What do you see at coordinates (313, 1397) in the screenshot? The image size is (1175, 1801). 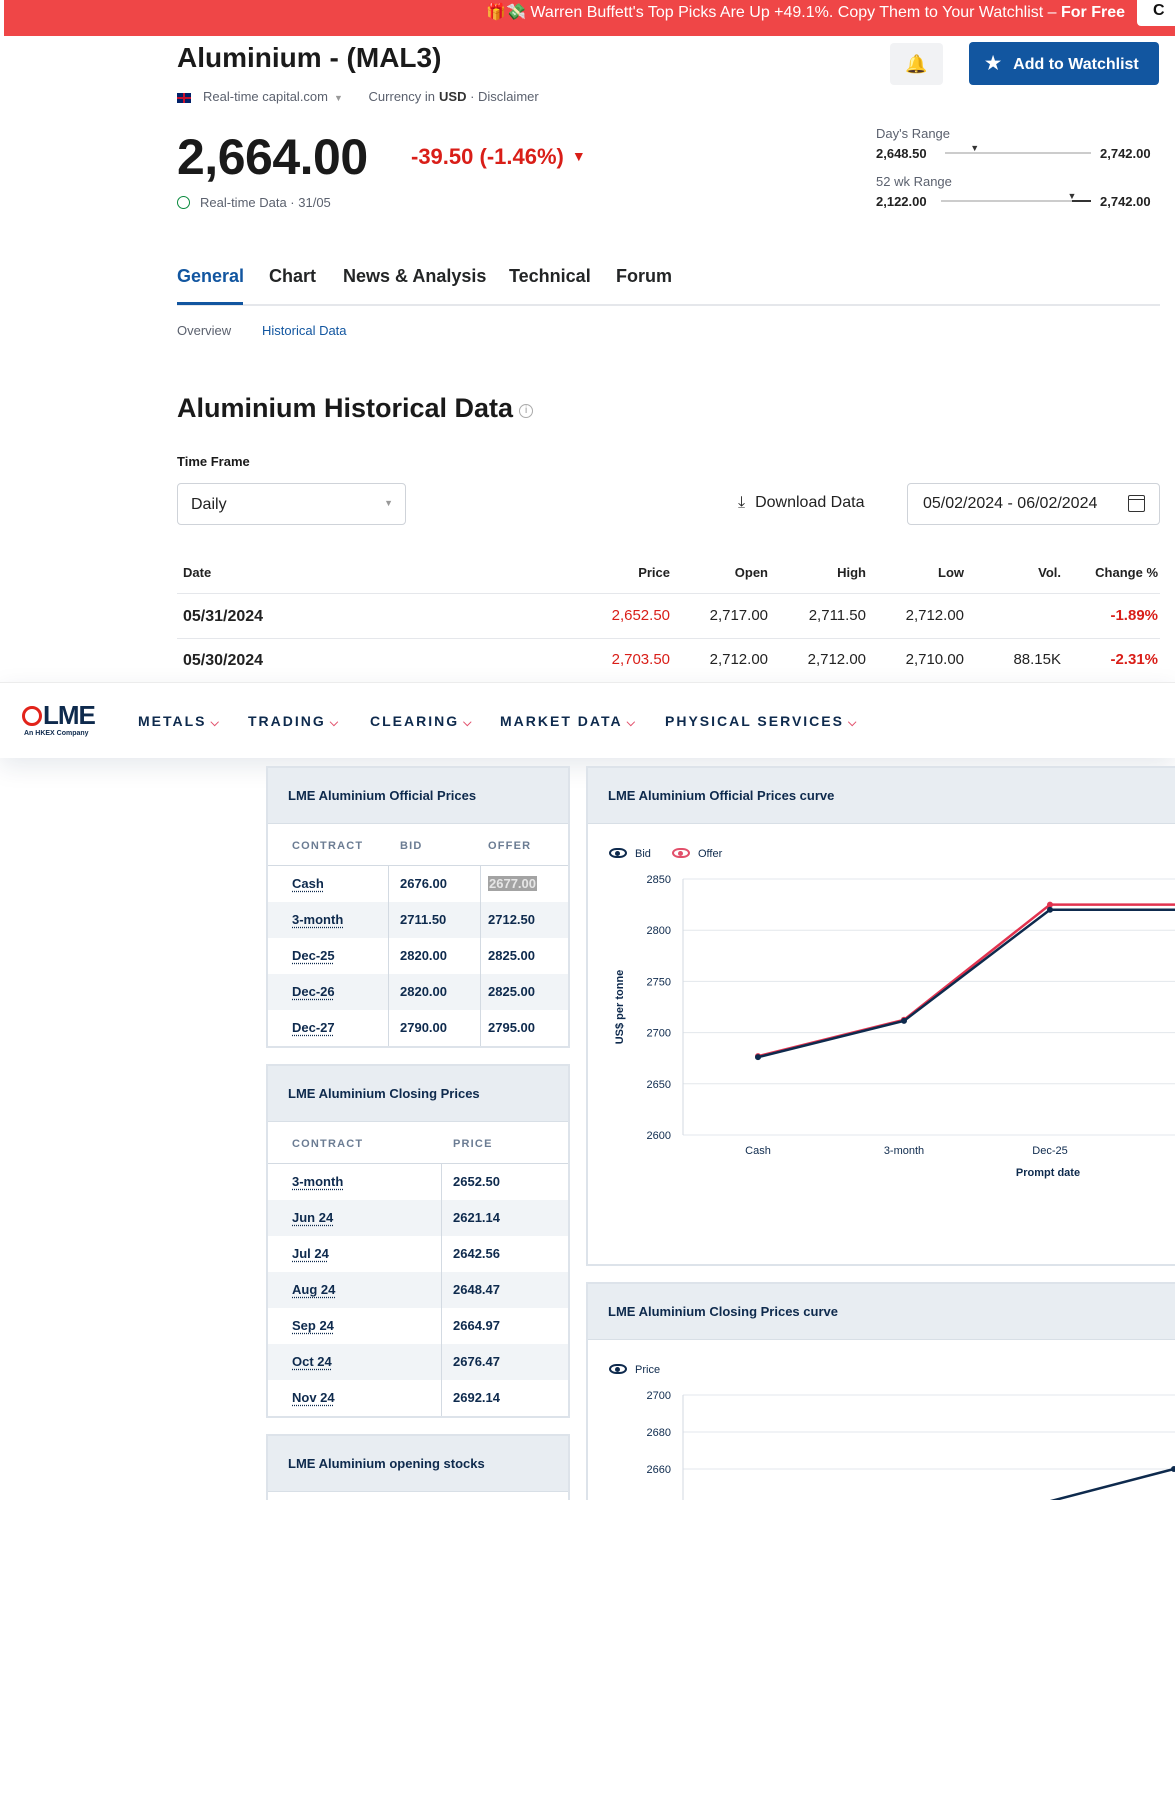 I see `contract-link: Nov 24` at bounding box center [313, 1397].